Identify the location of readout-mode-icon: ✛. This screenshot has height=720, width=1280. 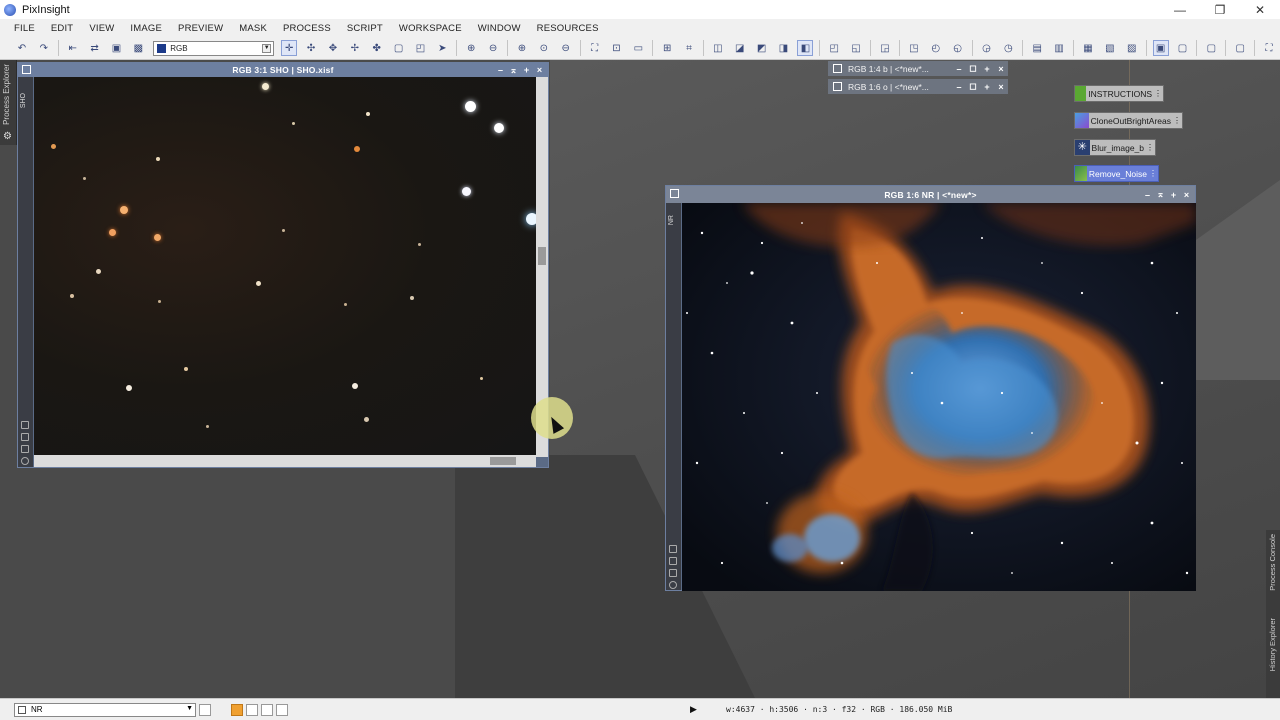
(289, 48).